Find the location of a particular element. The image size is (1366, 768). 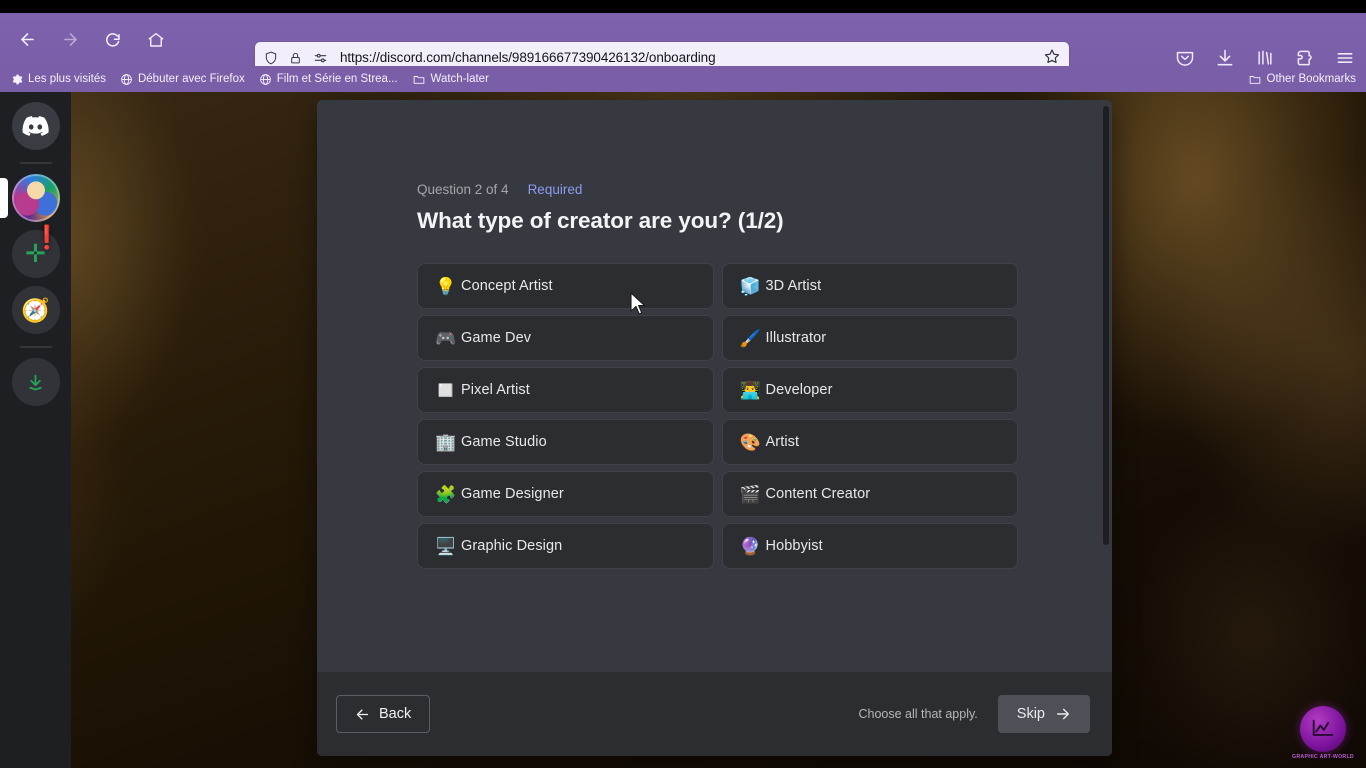

skip-button-label: Skip is located at coordinates (1030, 714).